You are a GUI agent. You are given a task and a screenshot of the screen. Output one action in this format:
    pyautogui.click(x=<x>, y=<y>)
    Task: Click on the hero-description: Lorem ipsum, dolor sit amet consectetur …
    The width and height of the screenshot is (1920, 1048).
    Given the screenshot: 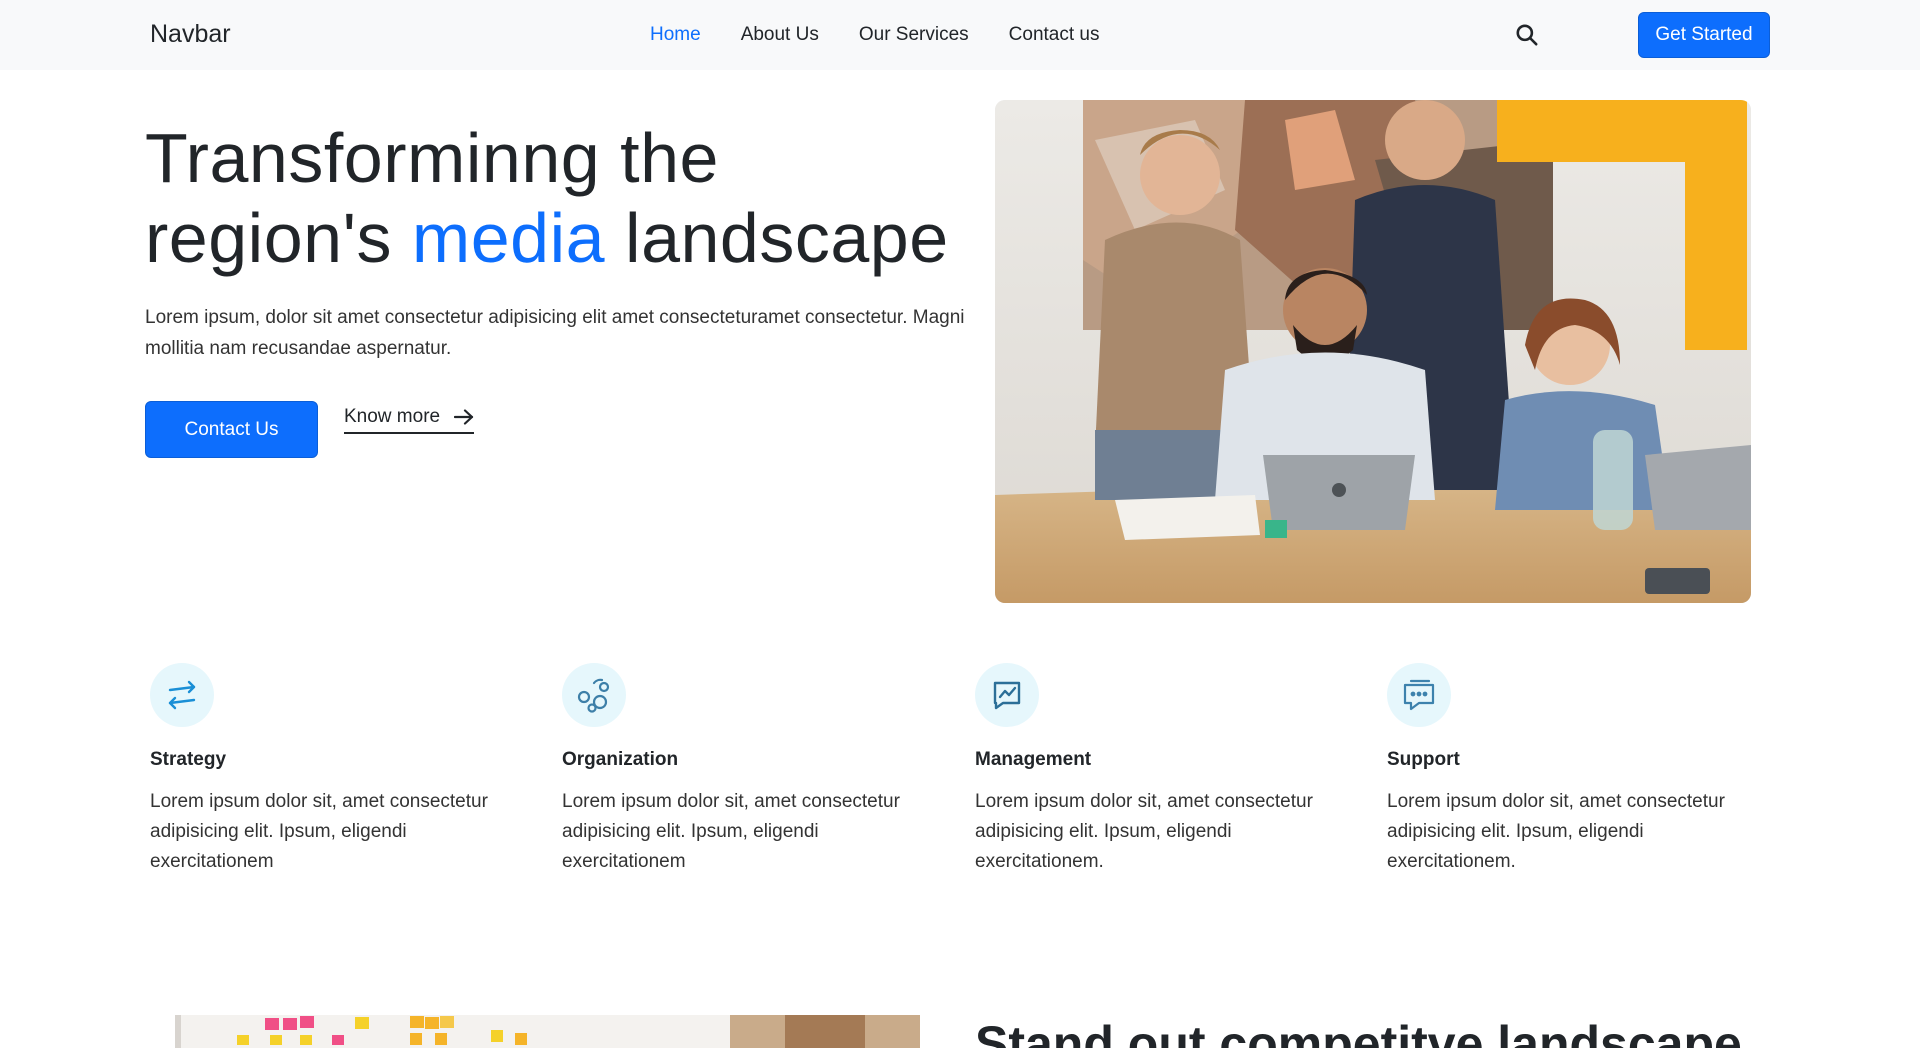 What is the action you would take?
    pyautogui.click(x=555, y=333)
    